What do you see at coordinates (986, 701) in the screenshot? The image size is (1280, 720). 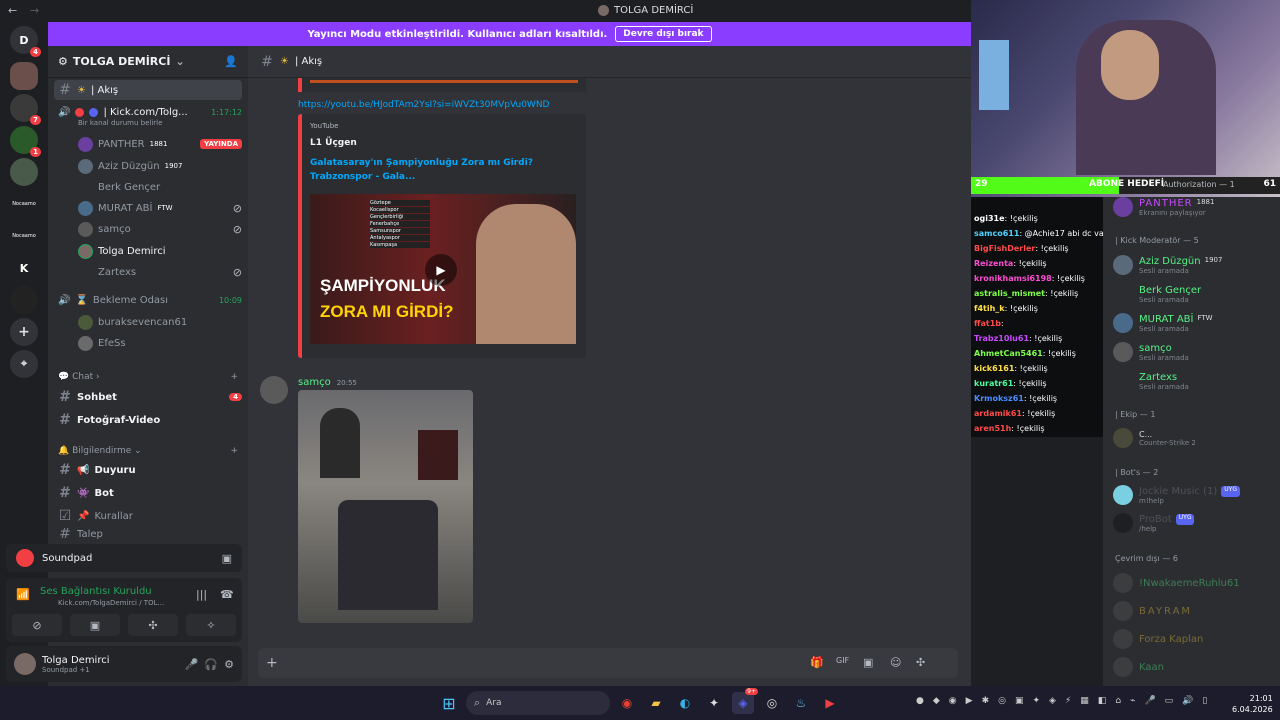 I see `tray-icon: ✱` at bounding box center [986, 701].